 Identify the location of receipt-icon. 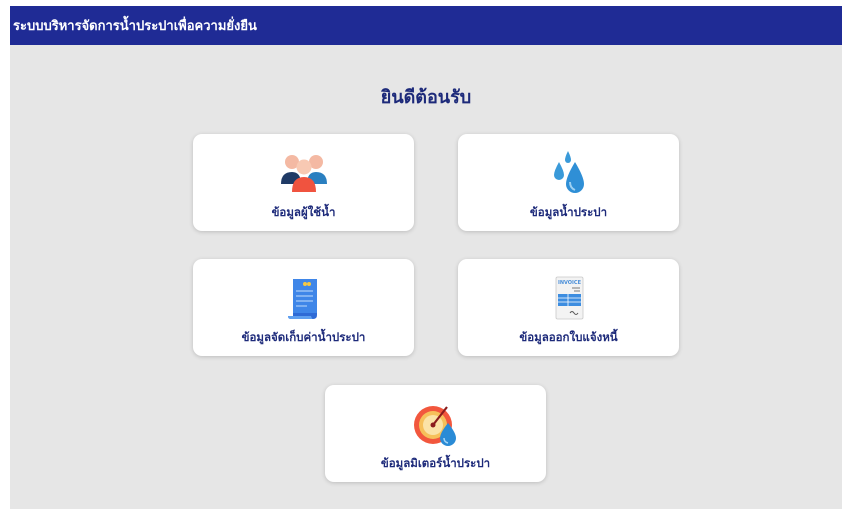
(302, 299).